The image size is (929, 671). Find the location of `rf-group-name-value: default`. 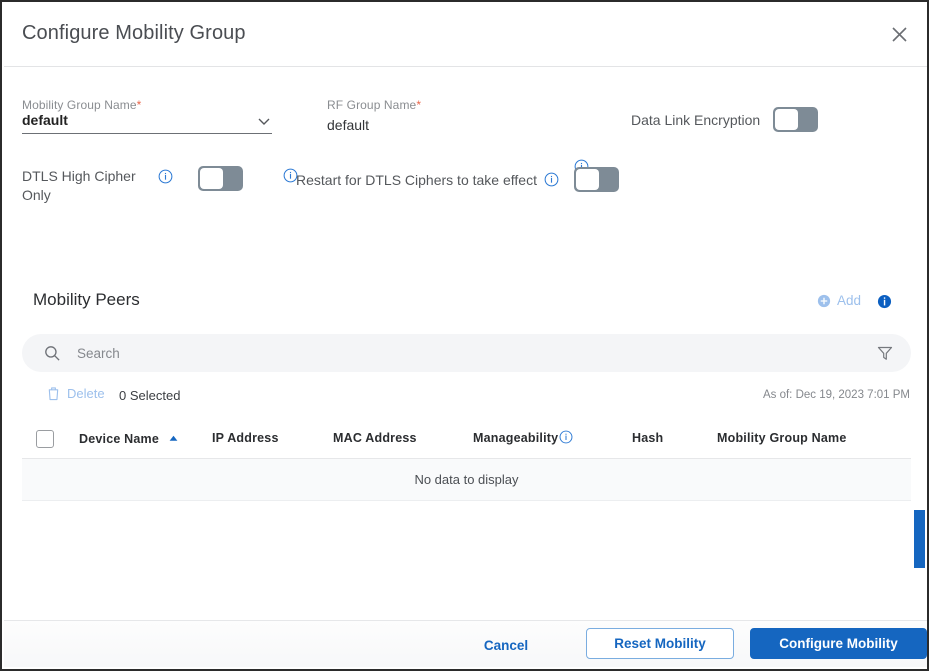

rf-group-name-value: default is located at coordinates (348, 125).